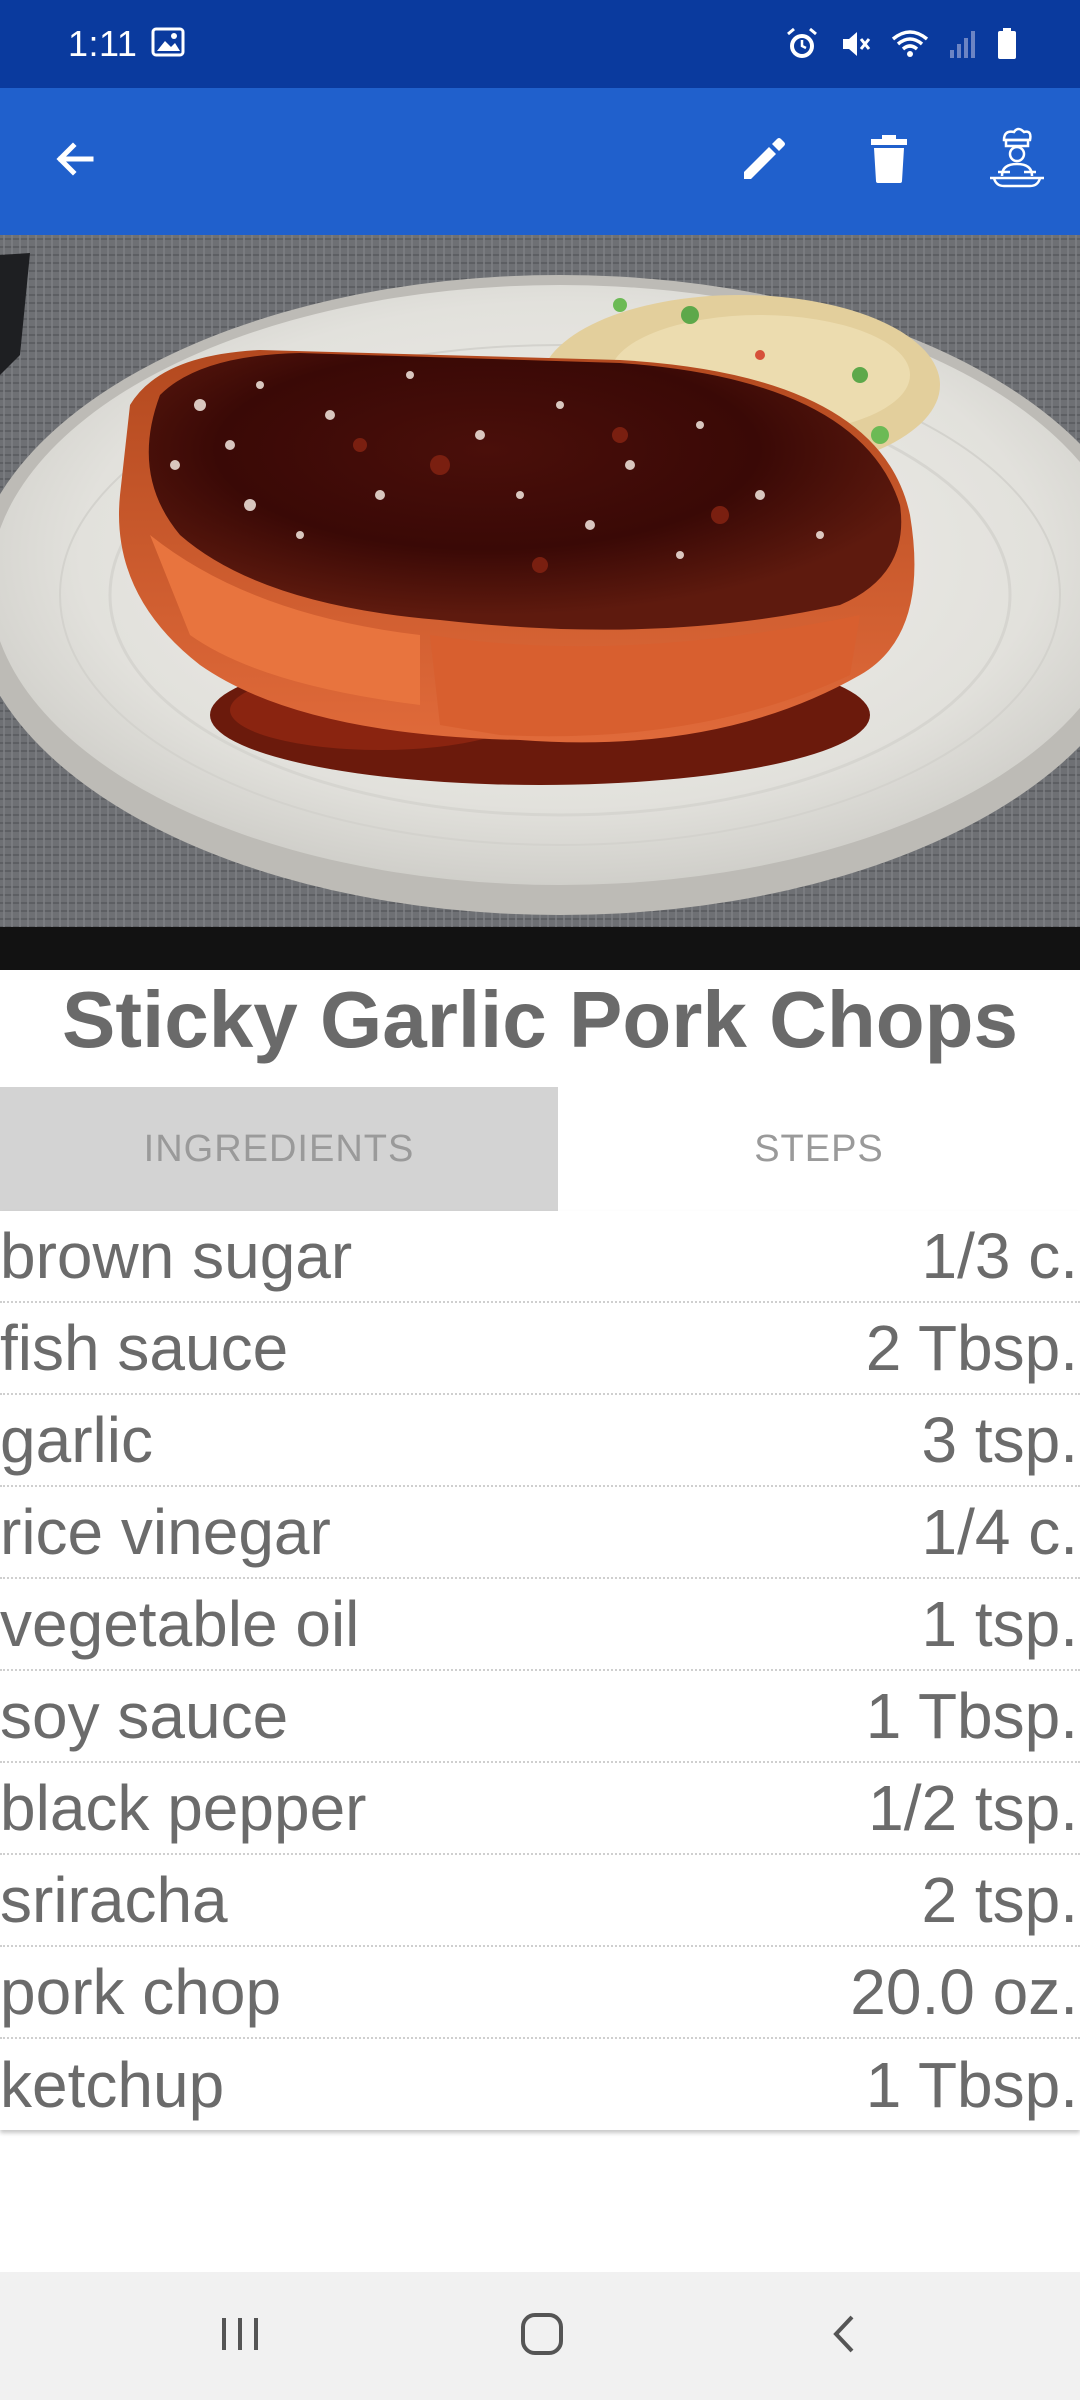 This screenshot has width=1080, height=2400. What do you see at coordinates (540, 2085) in the screenshot?
I see `ingredient-row: ketchup 1 Tbsp.` at bounding box center [540, 2085].